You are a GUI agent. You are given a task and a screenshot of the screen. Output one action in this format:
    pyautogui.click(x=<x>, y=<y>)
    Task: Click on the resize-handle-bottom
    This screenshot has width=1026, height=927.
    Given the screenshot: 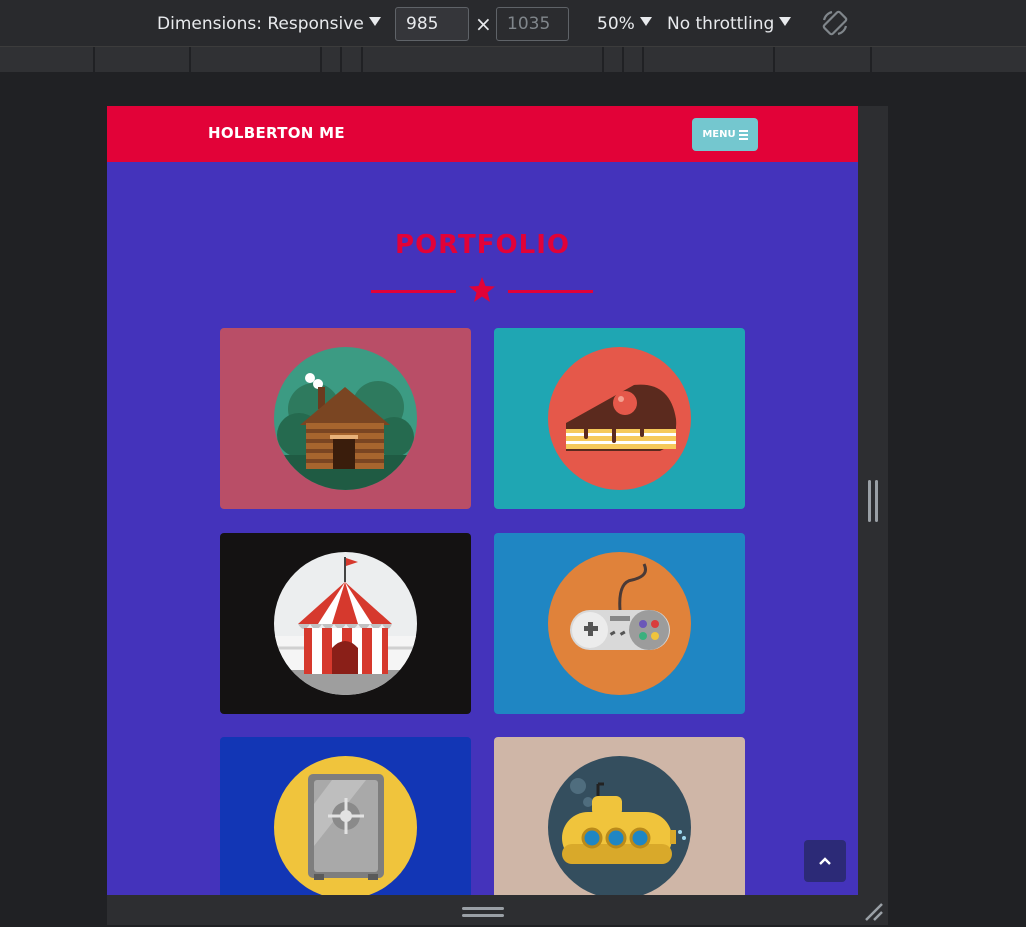 What is the action you would take?
    pyautogui.click(x=483, y=912)
    